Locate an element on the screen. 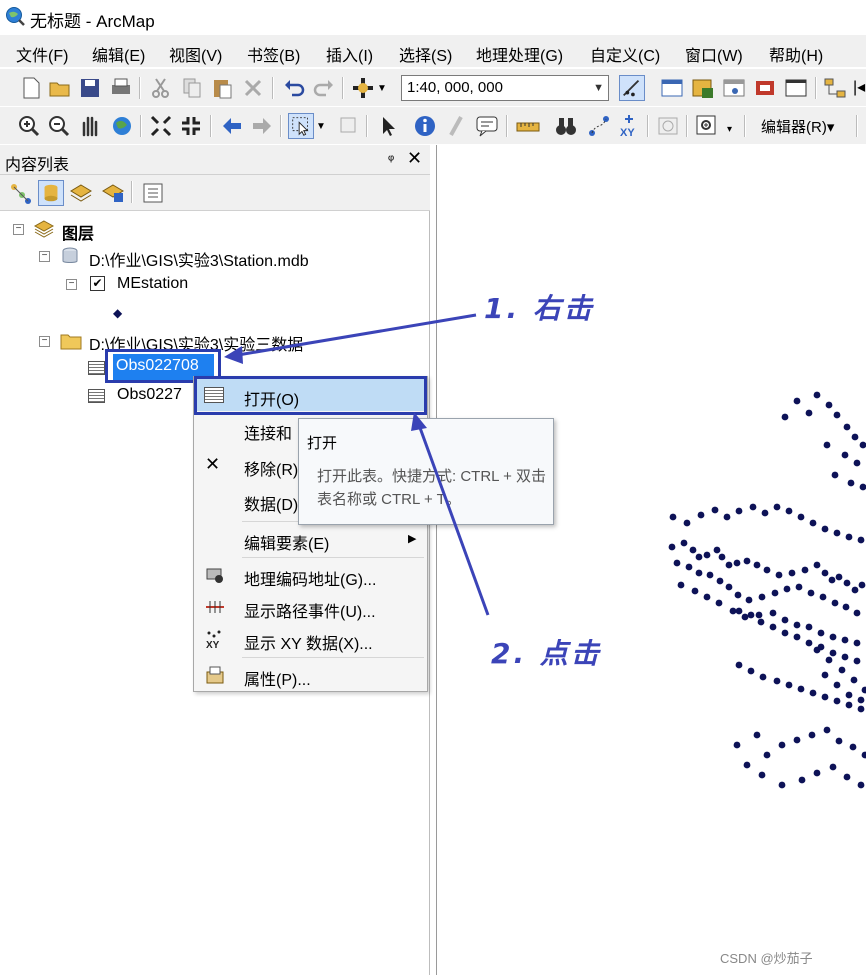 The image size is (866, 975). menu-edit: 编辑(E) is located at coordinates (118, 54).